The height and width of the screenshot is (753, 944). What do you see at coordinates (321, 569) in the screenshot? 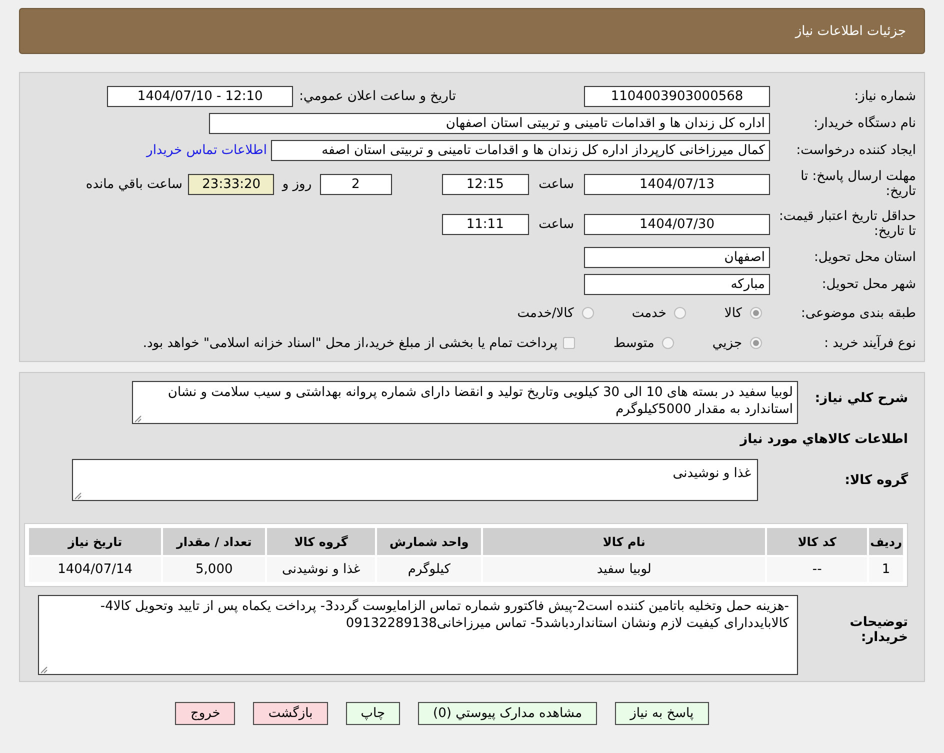
I see `table-cell: غذا و نوشیدنی` at bounding box center [321, 569].